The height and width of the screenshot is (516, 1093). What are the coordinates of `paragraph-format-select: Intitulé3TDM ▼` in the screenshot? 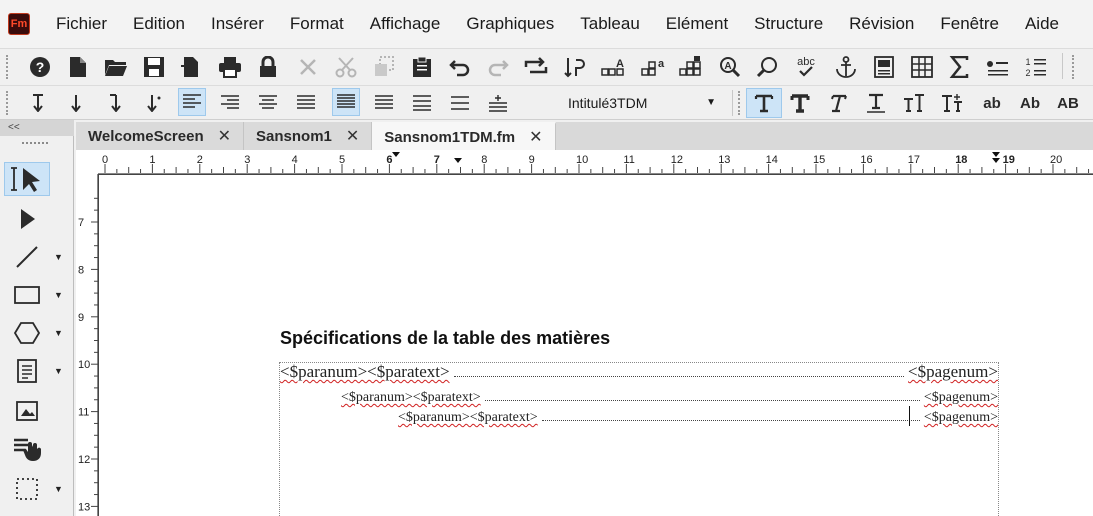 It's located at (640, 102).